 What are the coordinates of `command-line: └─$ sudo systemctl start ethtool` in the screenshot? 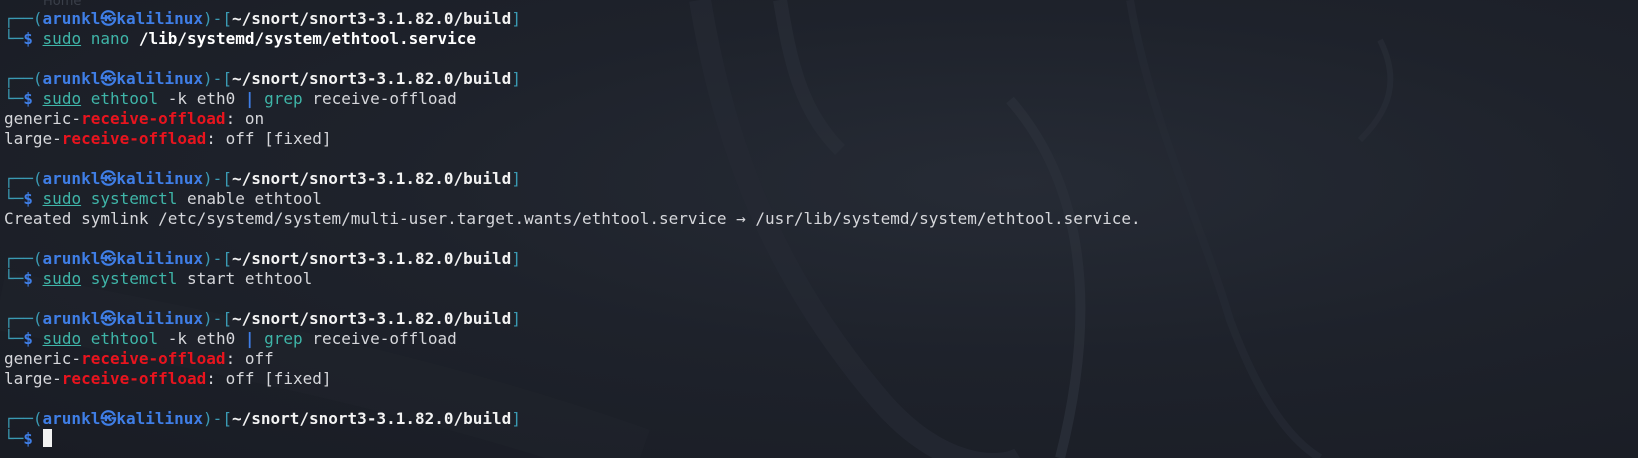 It's located at (158, 278).